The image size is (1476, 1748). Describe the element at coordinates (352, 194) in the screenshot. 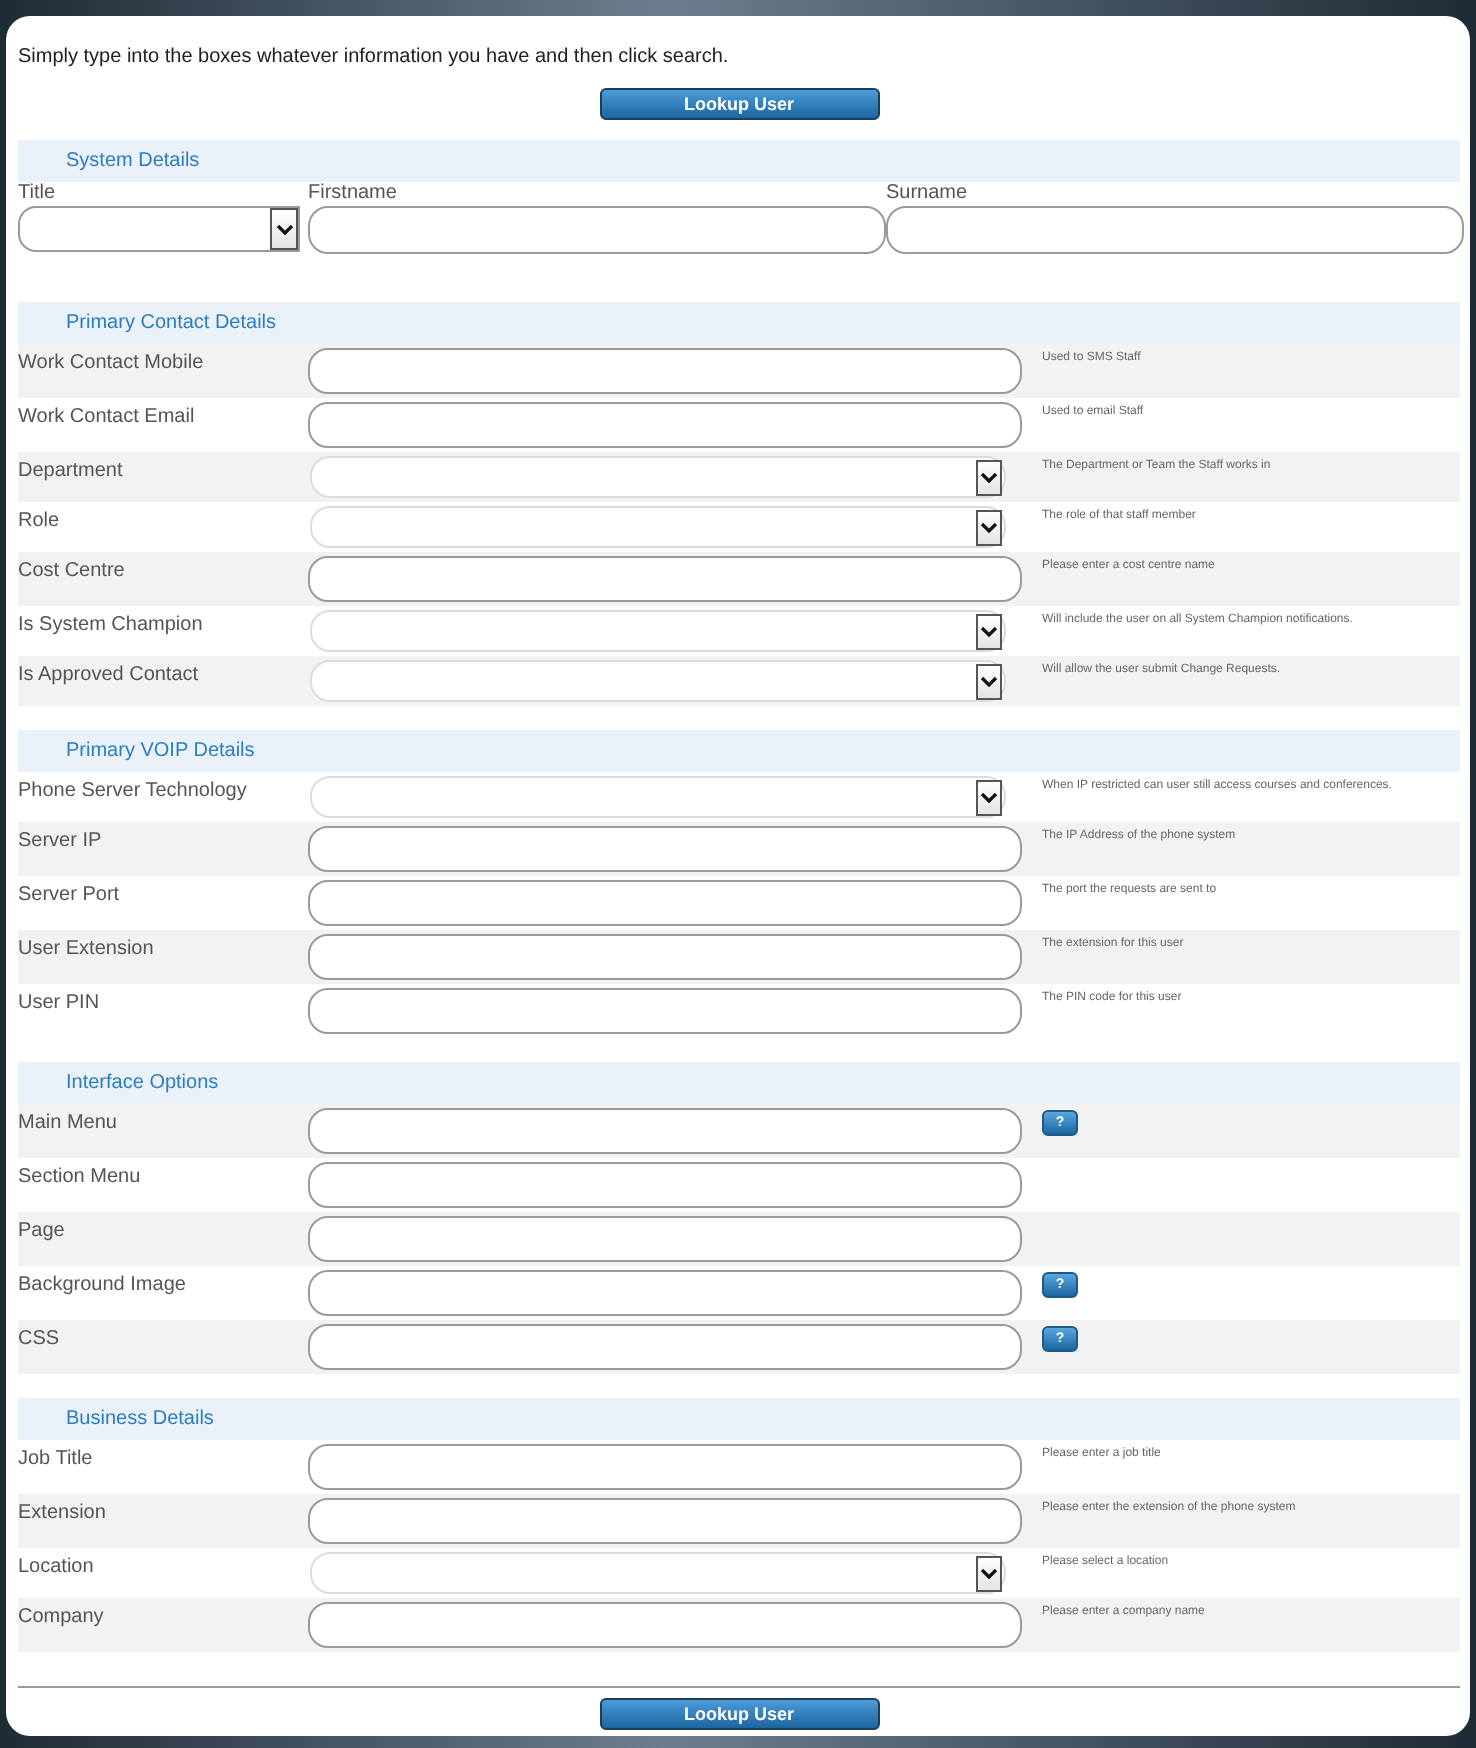

I see `field-label: Firstname` at that location.